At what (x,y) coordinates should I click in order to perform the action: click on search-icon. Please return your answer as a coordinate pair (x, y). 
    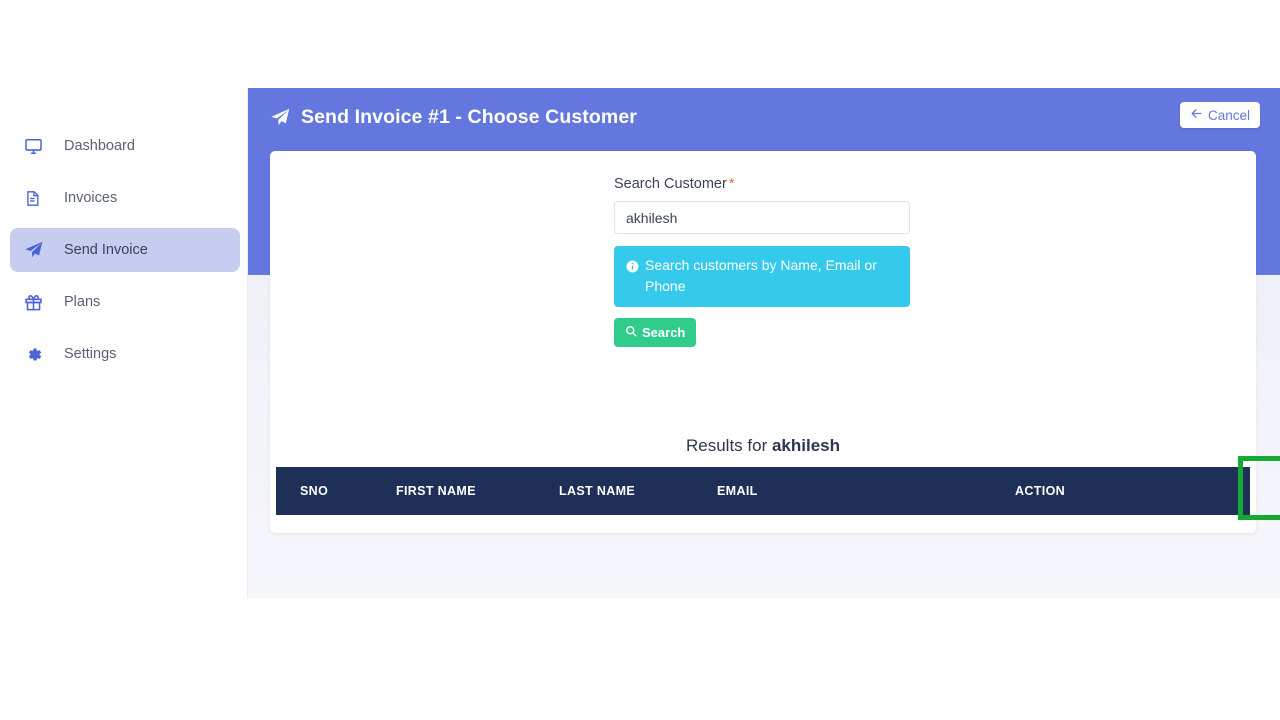
    Looking at the image, I should click on (631, 332).